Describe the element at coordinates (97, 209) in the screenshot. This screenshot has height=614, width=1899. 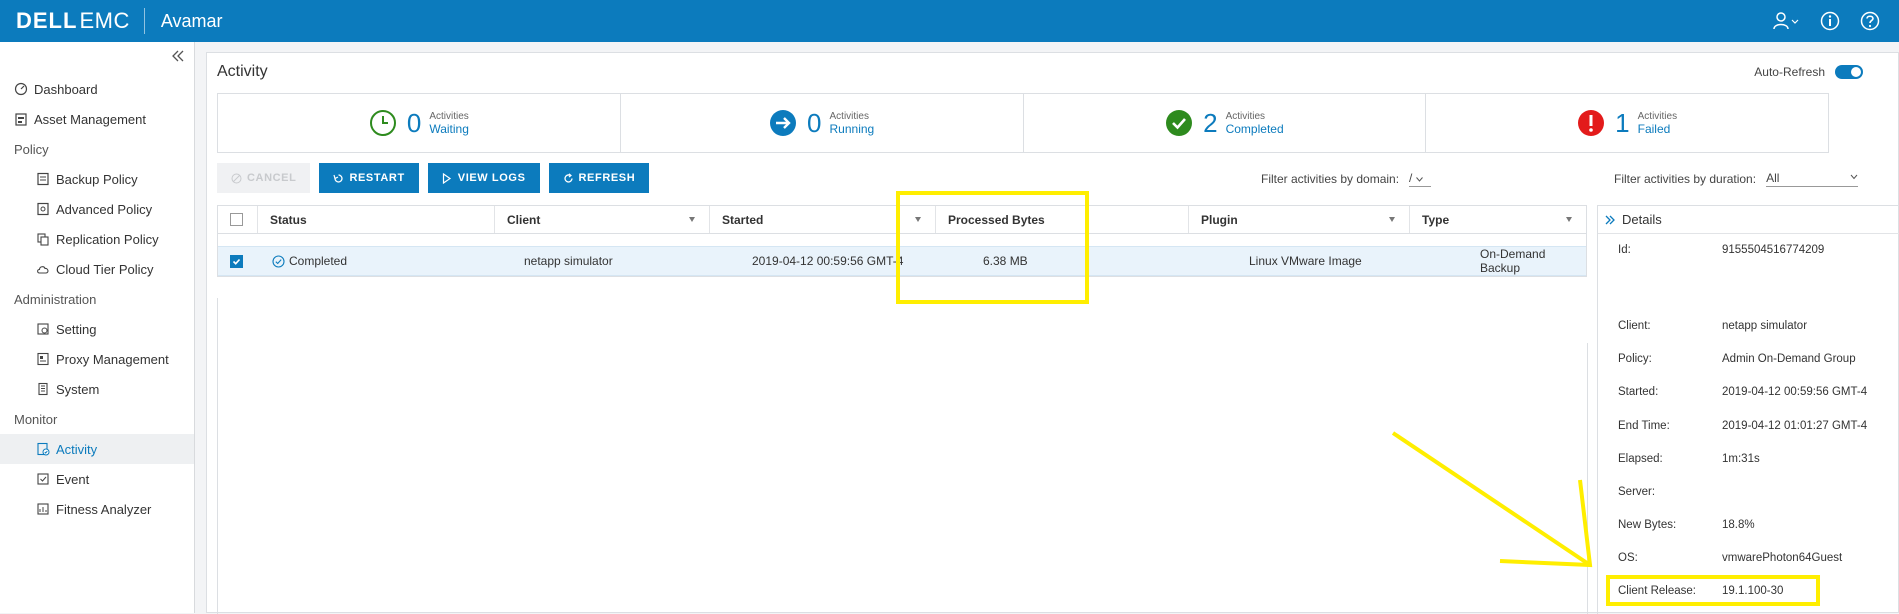
I see `sidebar-item-advanced-policy: Advanced Policy` at that location.